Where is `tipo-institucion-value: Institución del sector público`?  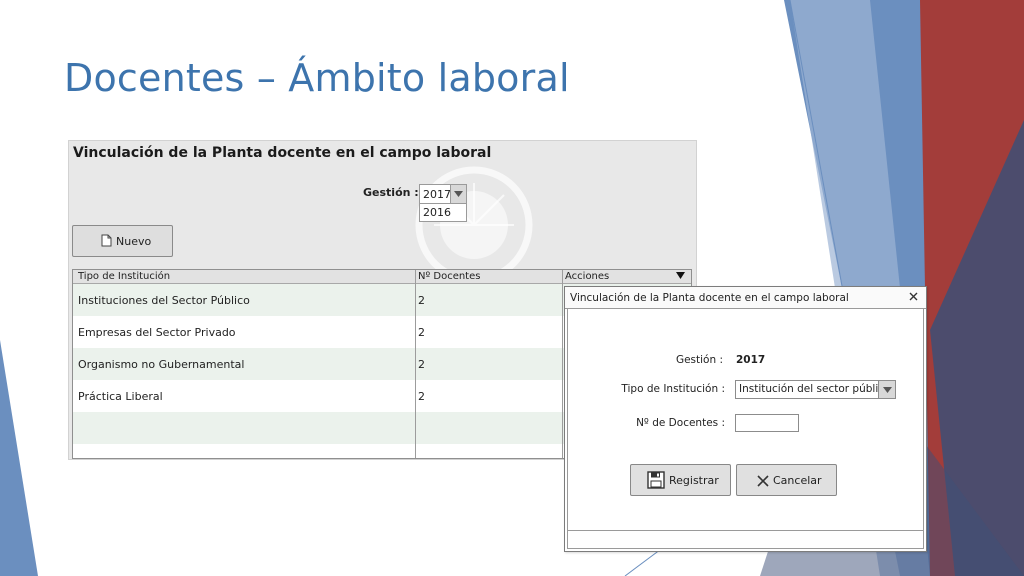 tipo-institucion-value: Institución del sector público is located at coordinates (815, 389).